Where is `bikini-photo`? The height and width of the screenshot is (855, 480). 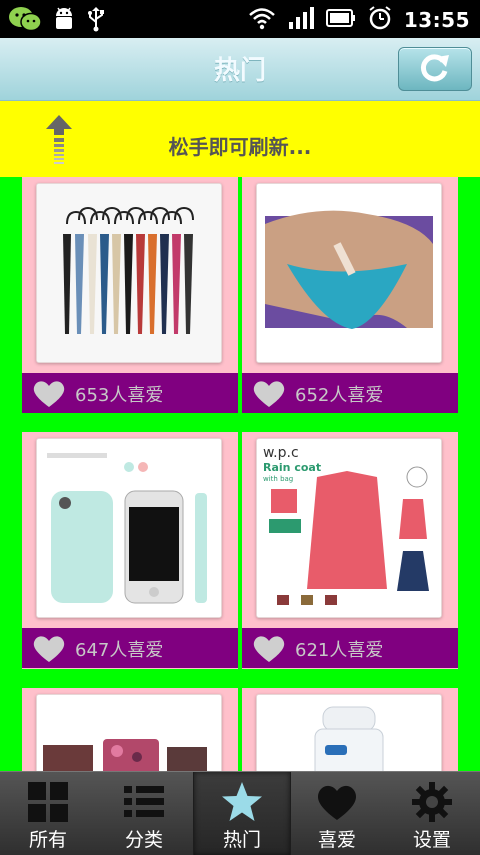 bikini-photo is located at coordinates (349, 273).